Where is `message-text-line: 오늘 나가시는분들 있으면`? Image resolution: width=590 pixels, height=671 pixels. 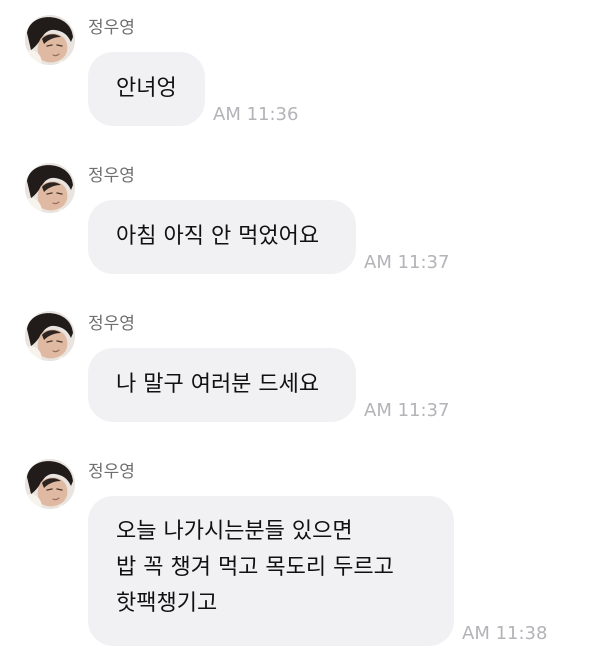 message-text-line: 오늘 나가시는분들 있으면 is located at coordinates (234, 531).